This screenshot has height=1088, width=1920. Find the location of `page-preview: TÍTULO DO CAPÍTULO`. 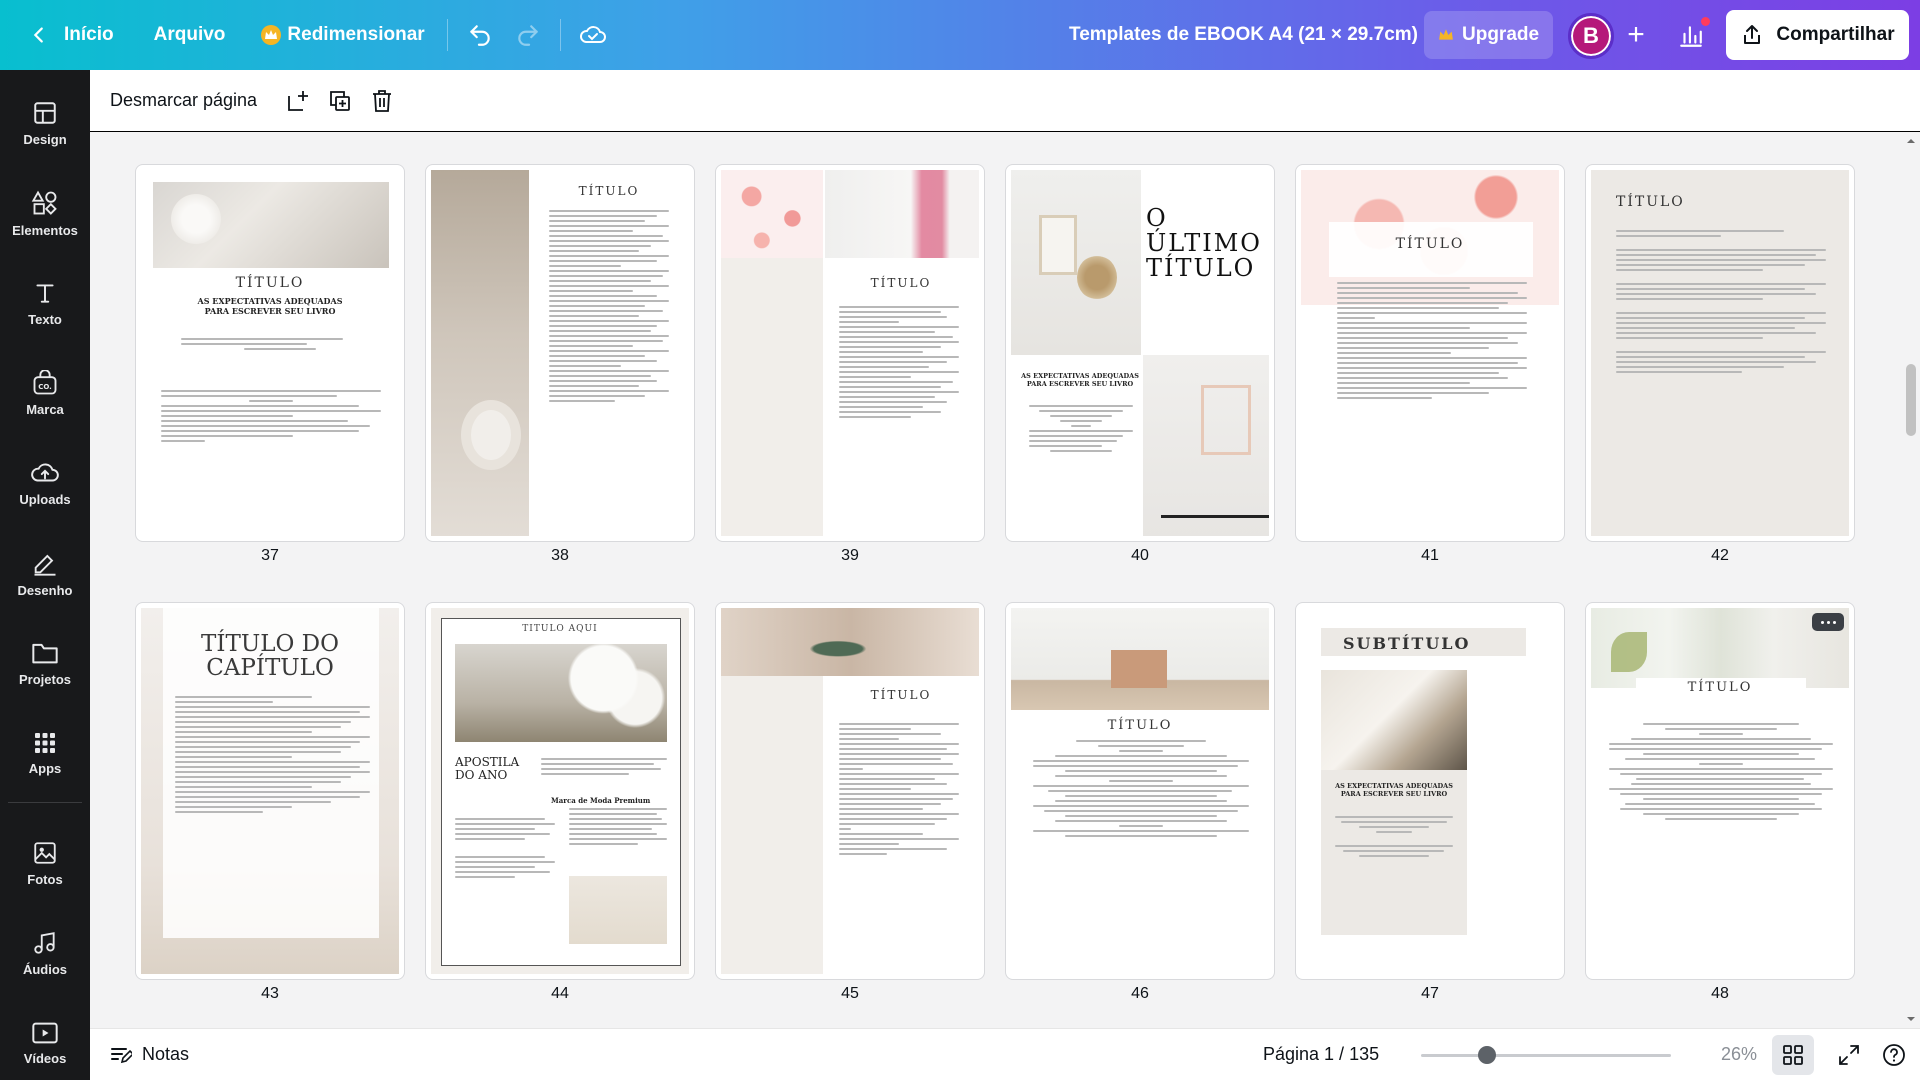

page-preview: TÍTULO DO CAPÍTULO is located at coordinates (270, 791).